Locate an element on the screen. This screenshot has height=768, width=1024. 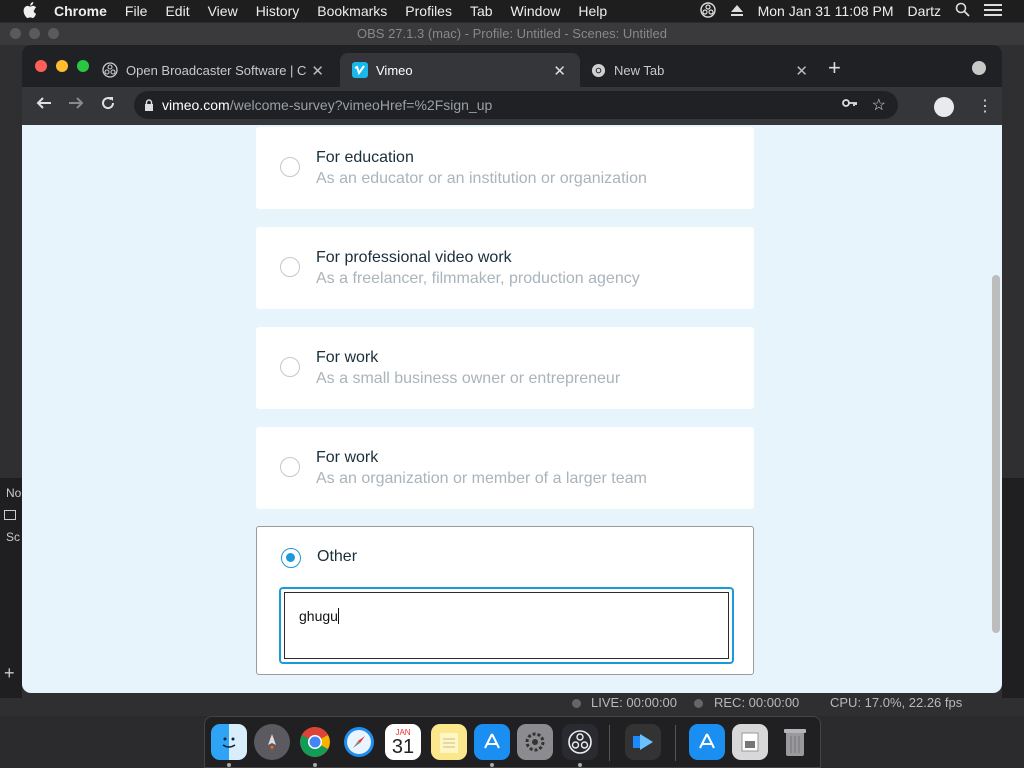
obs-status-icon is located at coordinates (707, 11).